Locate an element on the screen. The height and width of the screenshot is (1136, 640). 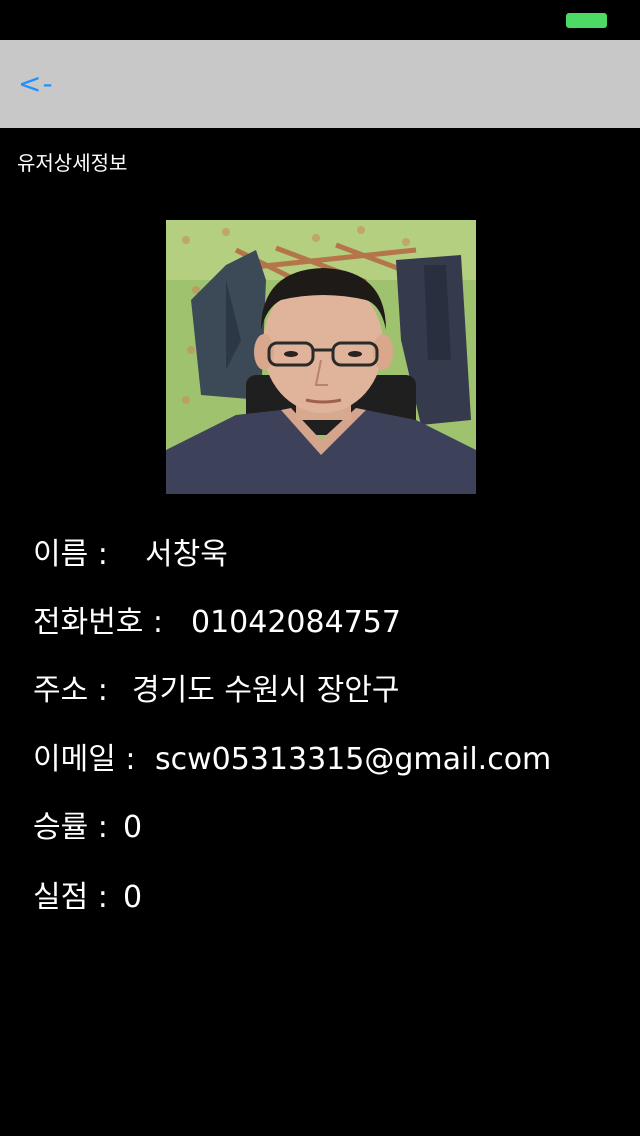
name-value: 서창욱 is located at coordinates (186, 554).